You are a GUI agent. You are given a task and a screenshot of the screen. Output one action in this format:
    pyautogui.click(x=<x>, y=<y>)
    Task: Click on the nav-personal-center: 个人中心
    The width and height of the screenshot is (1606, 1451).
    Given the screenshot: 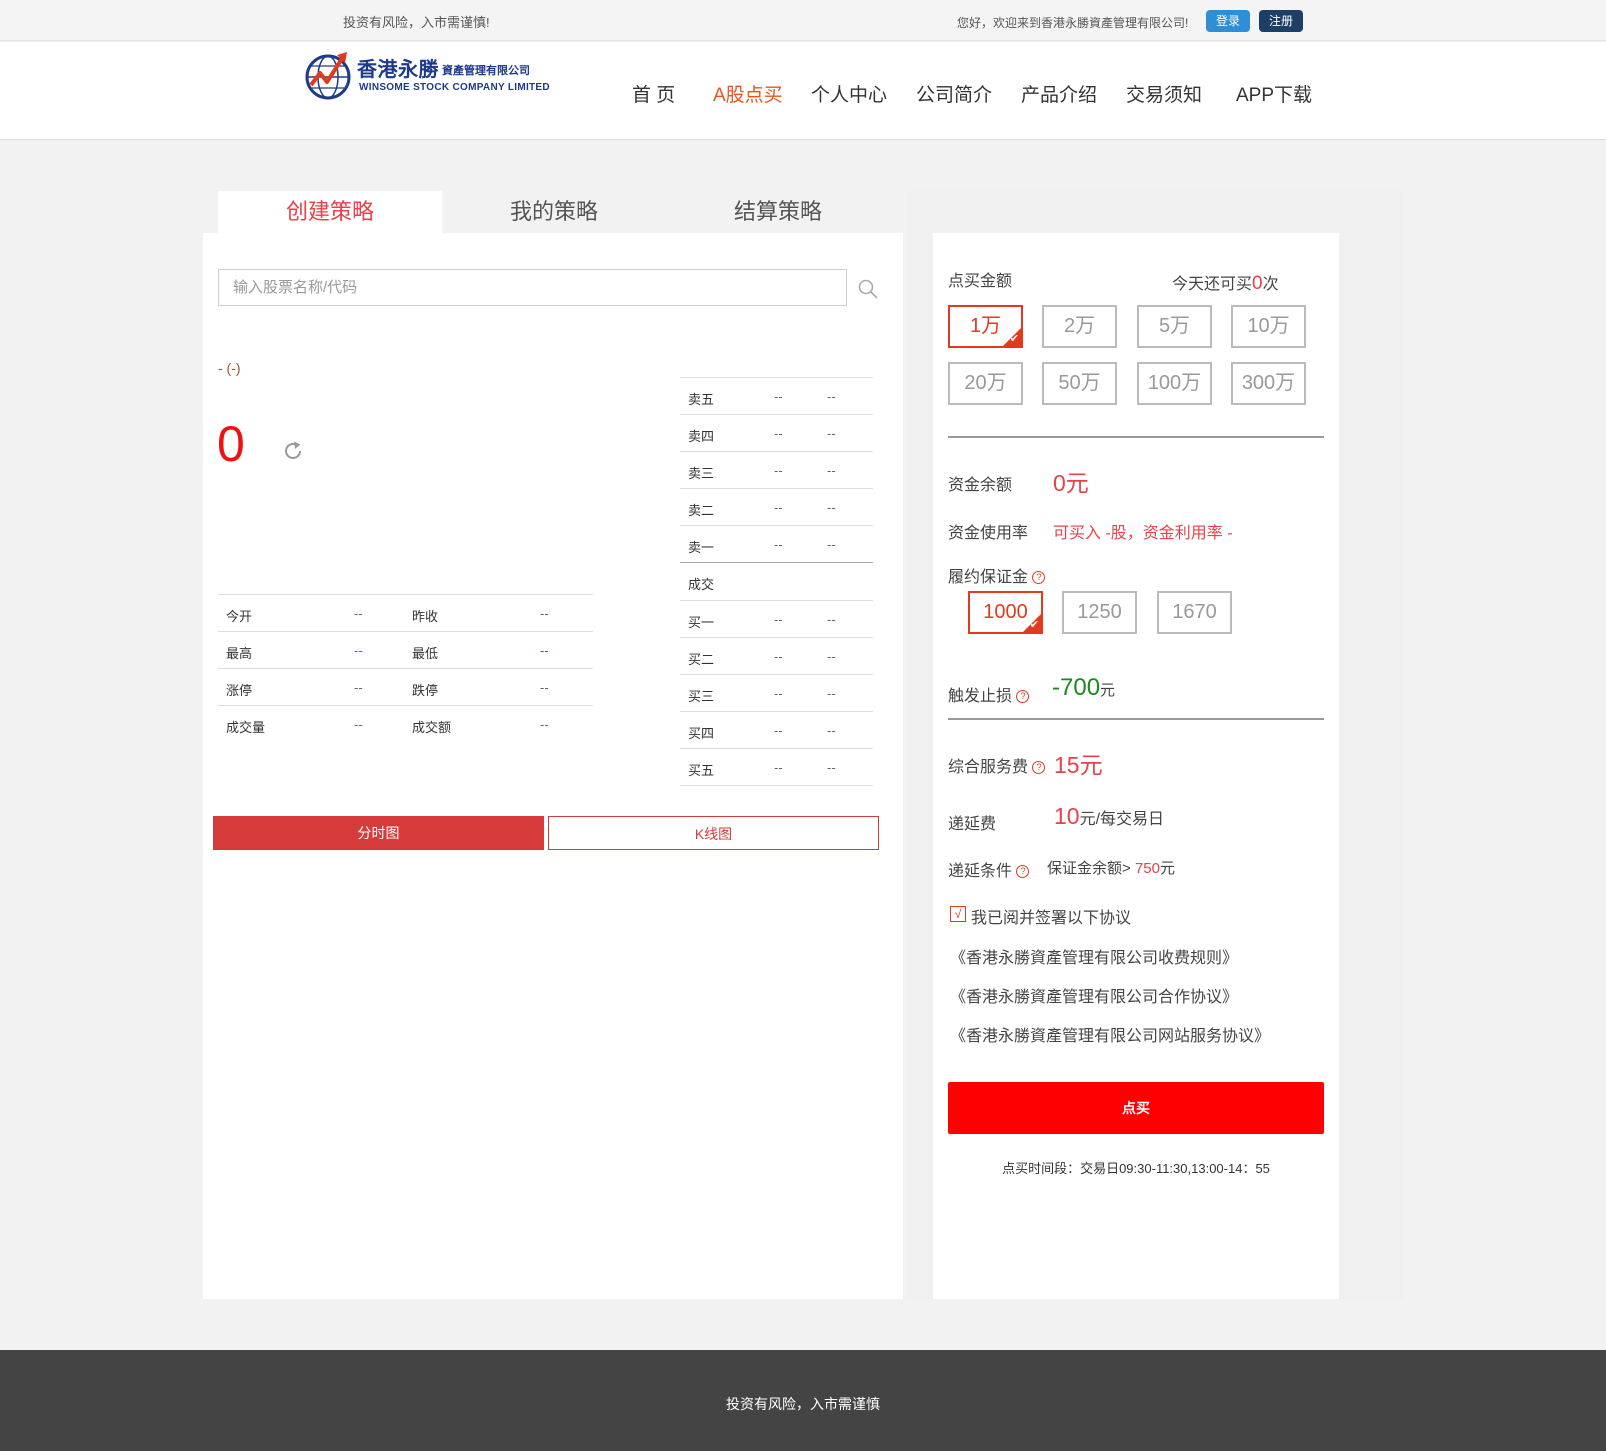 What is the action you would take?
    pyautogui.click(x=849, y=93)
    